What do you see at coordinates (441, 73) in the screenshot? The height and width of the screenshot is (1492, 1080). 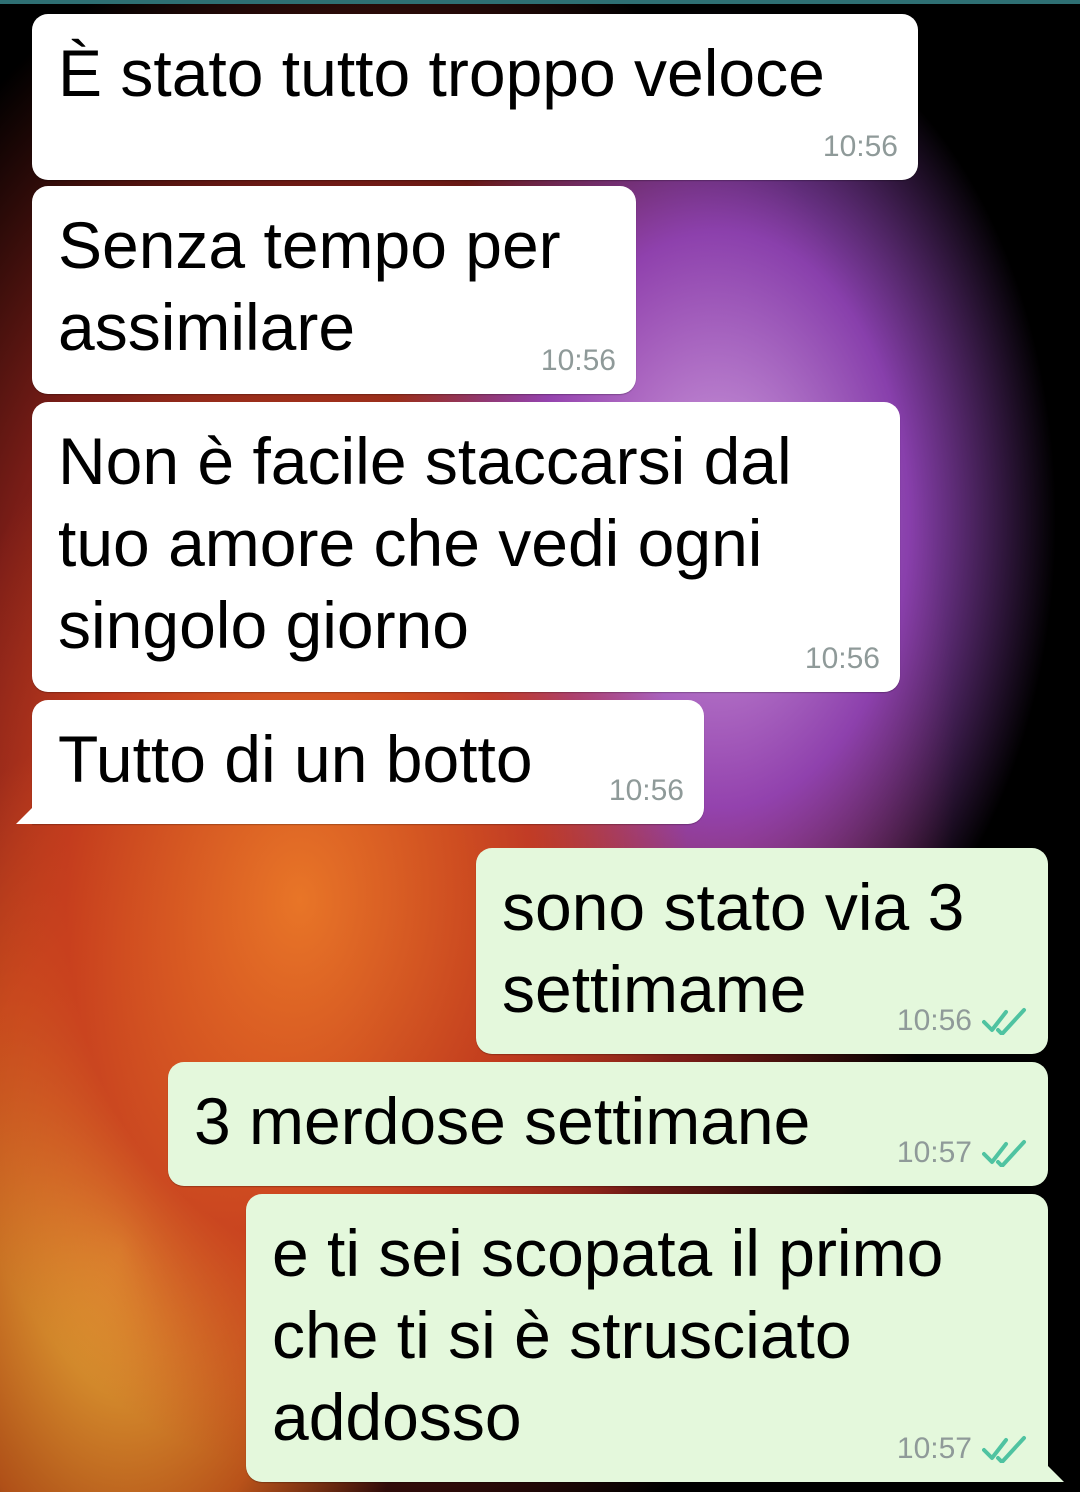 I see `message-text: È stato tutto troppo veloce` at bounding box center [441, 73].